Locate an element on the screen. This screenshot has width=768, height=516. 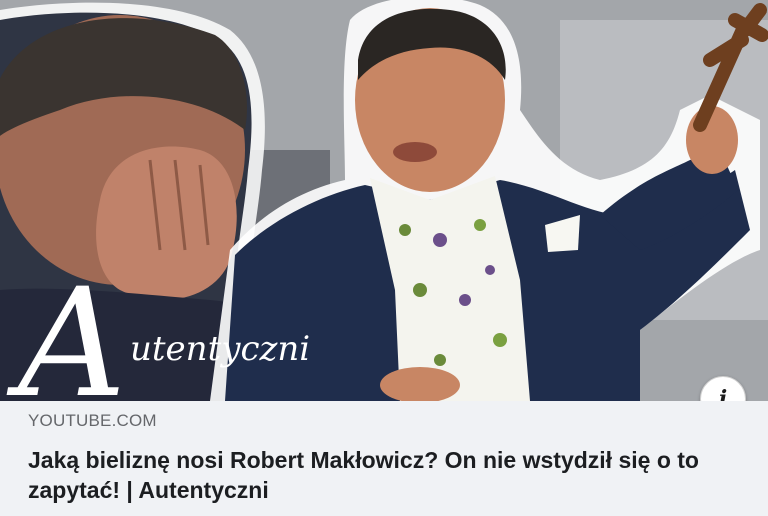
svg-text: A is located at coordinates (66, 329).